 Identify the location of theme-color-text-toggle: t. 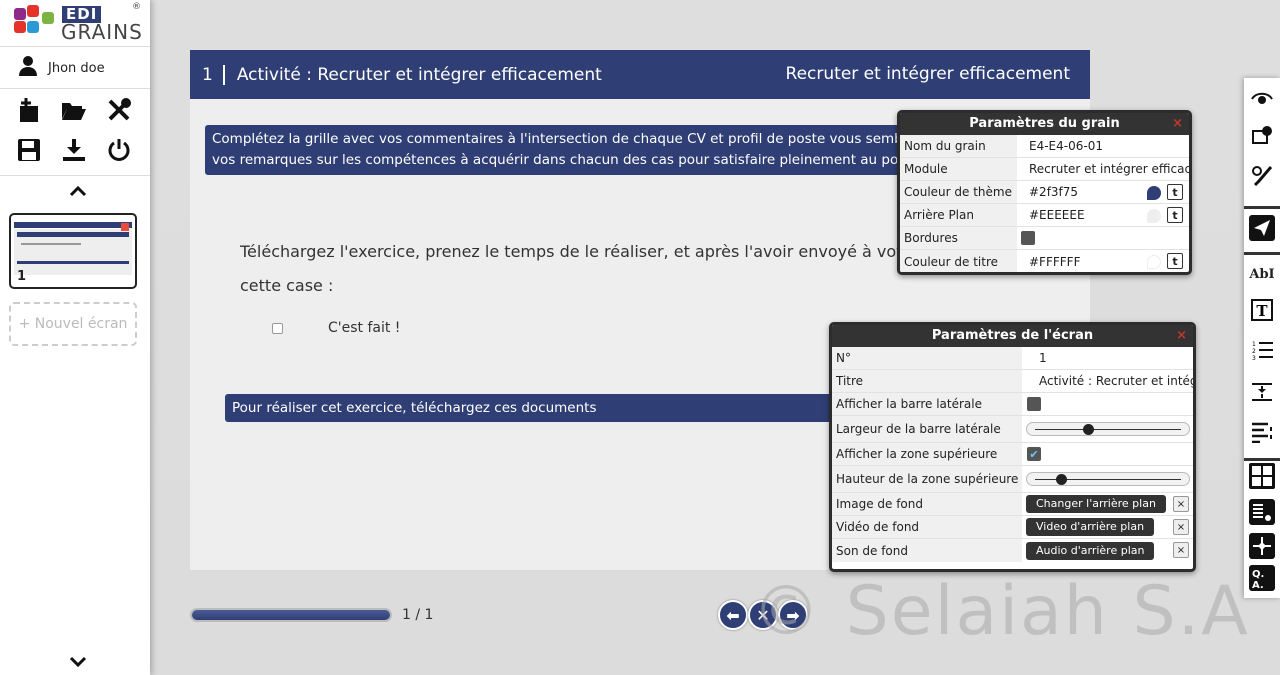
(1175, 192).